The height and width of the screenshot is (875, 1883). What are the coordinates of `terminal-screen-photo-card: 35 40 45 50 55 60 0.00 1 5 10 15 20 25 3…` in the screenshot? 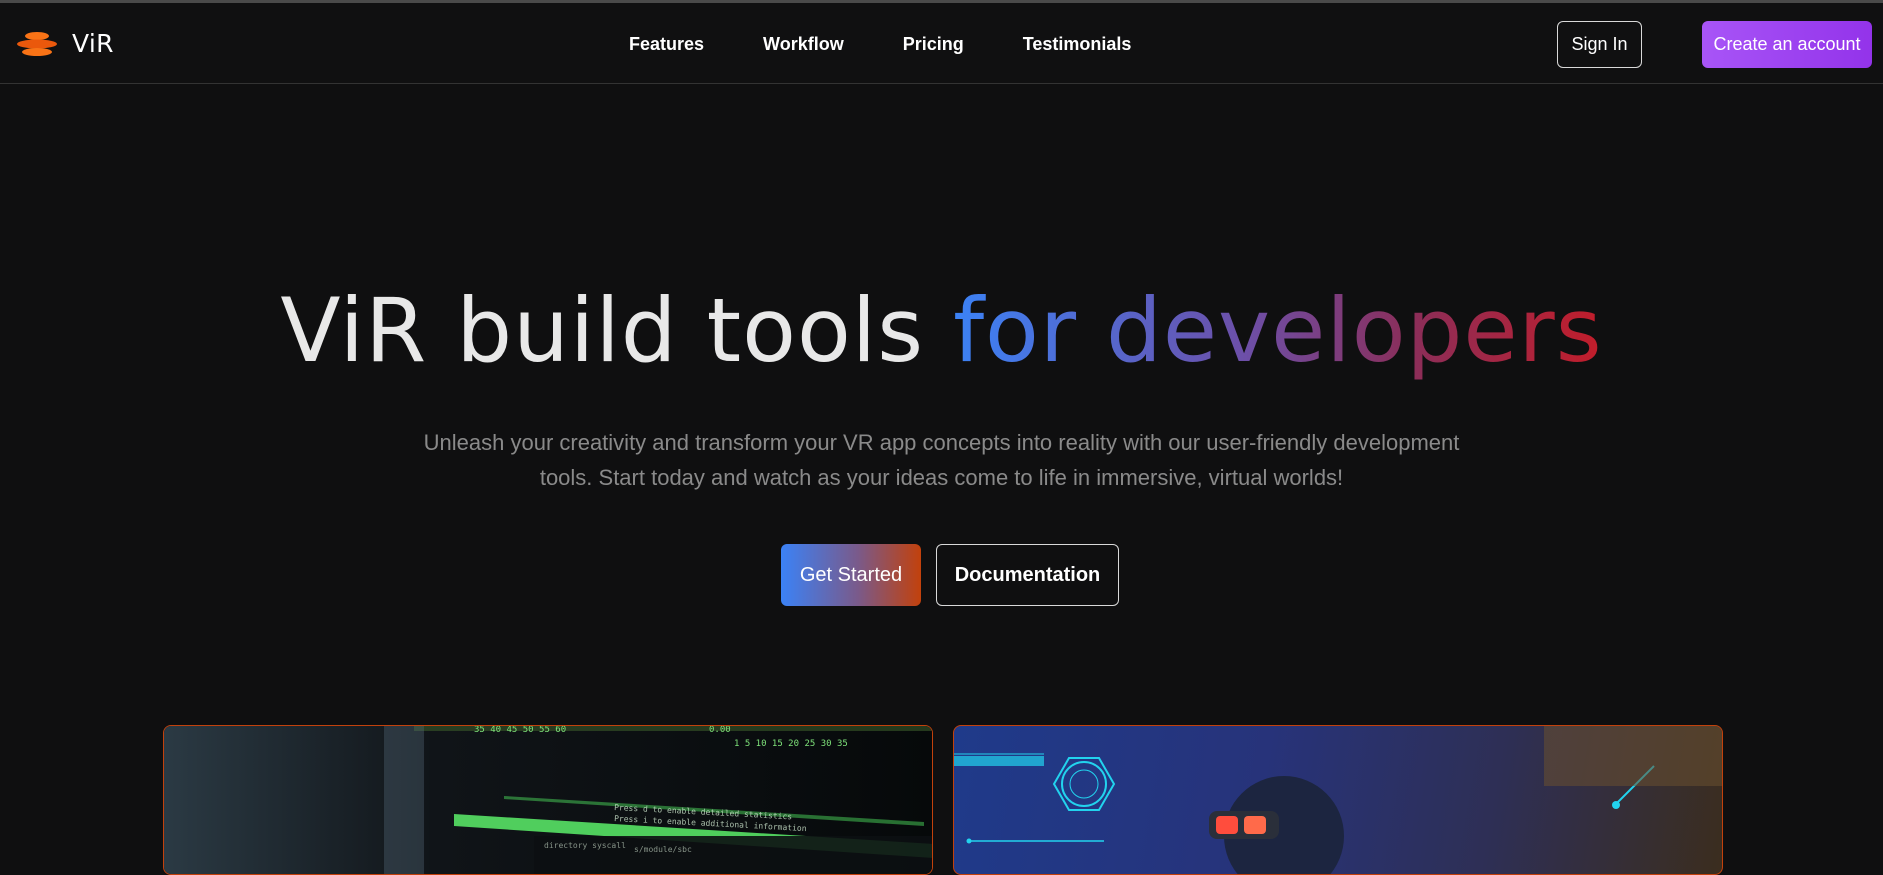 It's located at (548, 800).